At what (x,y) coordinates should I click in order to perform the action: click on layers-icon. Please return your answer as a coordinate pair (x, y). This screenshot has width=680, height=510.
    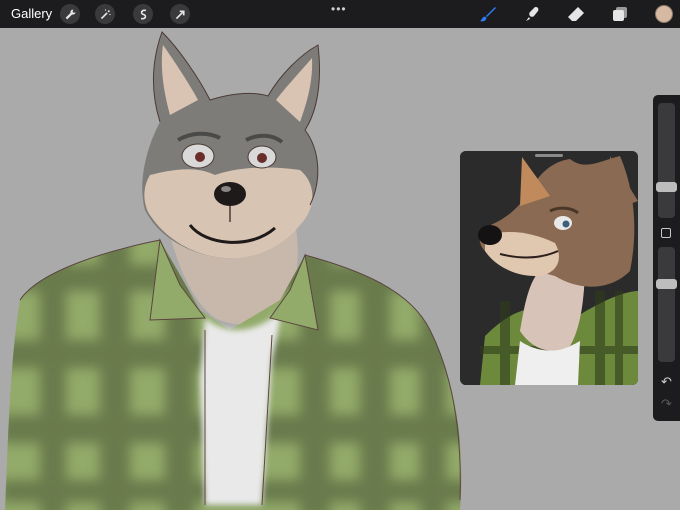
    Looking at the image, I should click on (620, 14).